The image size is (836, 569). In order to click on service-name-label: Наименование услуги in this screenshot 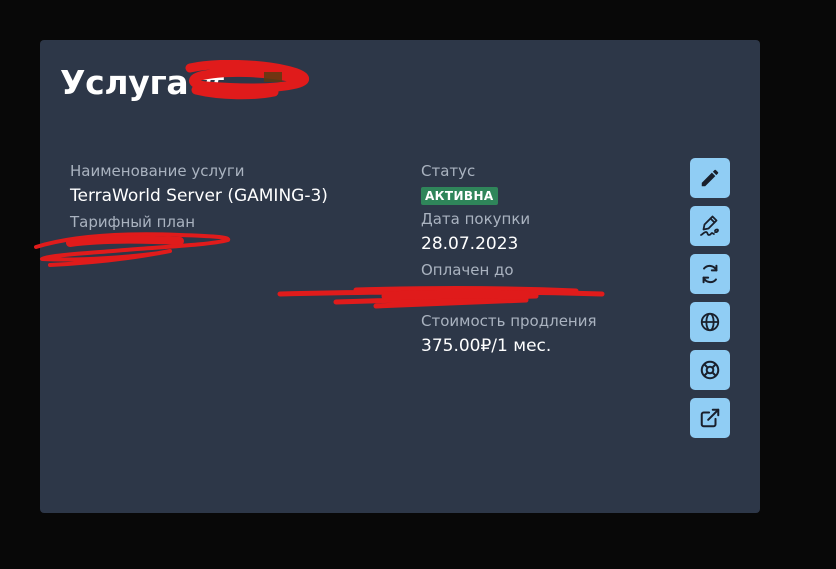, I will do `click(157, 171)`.